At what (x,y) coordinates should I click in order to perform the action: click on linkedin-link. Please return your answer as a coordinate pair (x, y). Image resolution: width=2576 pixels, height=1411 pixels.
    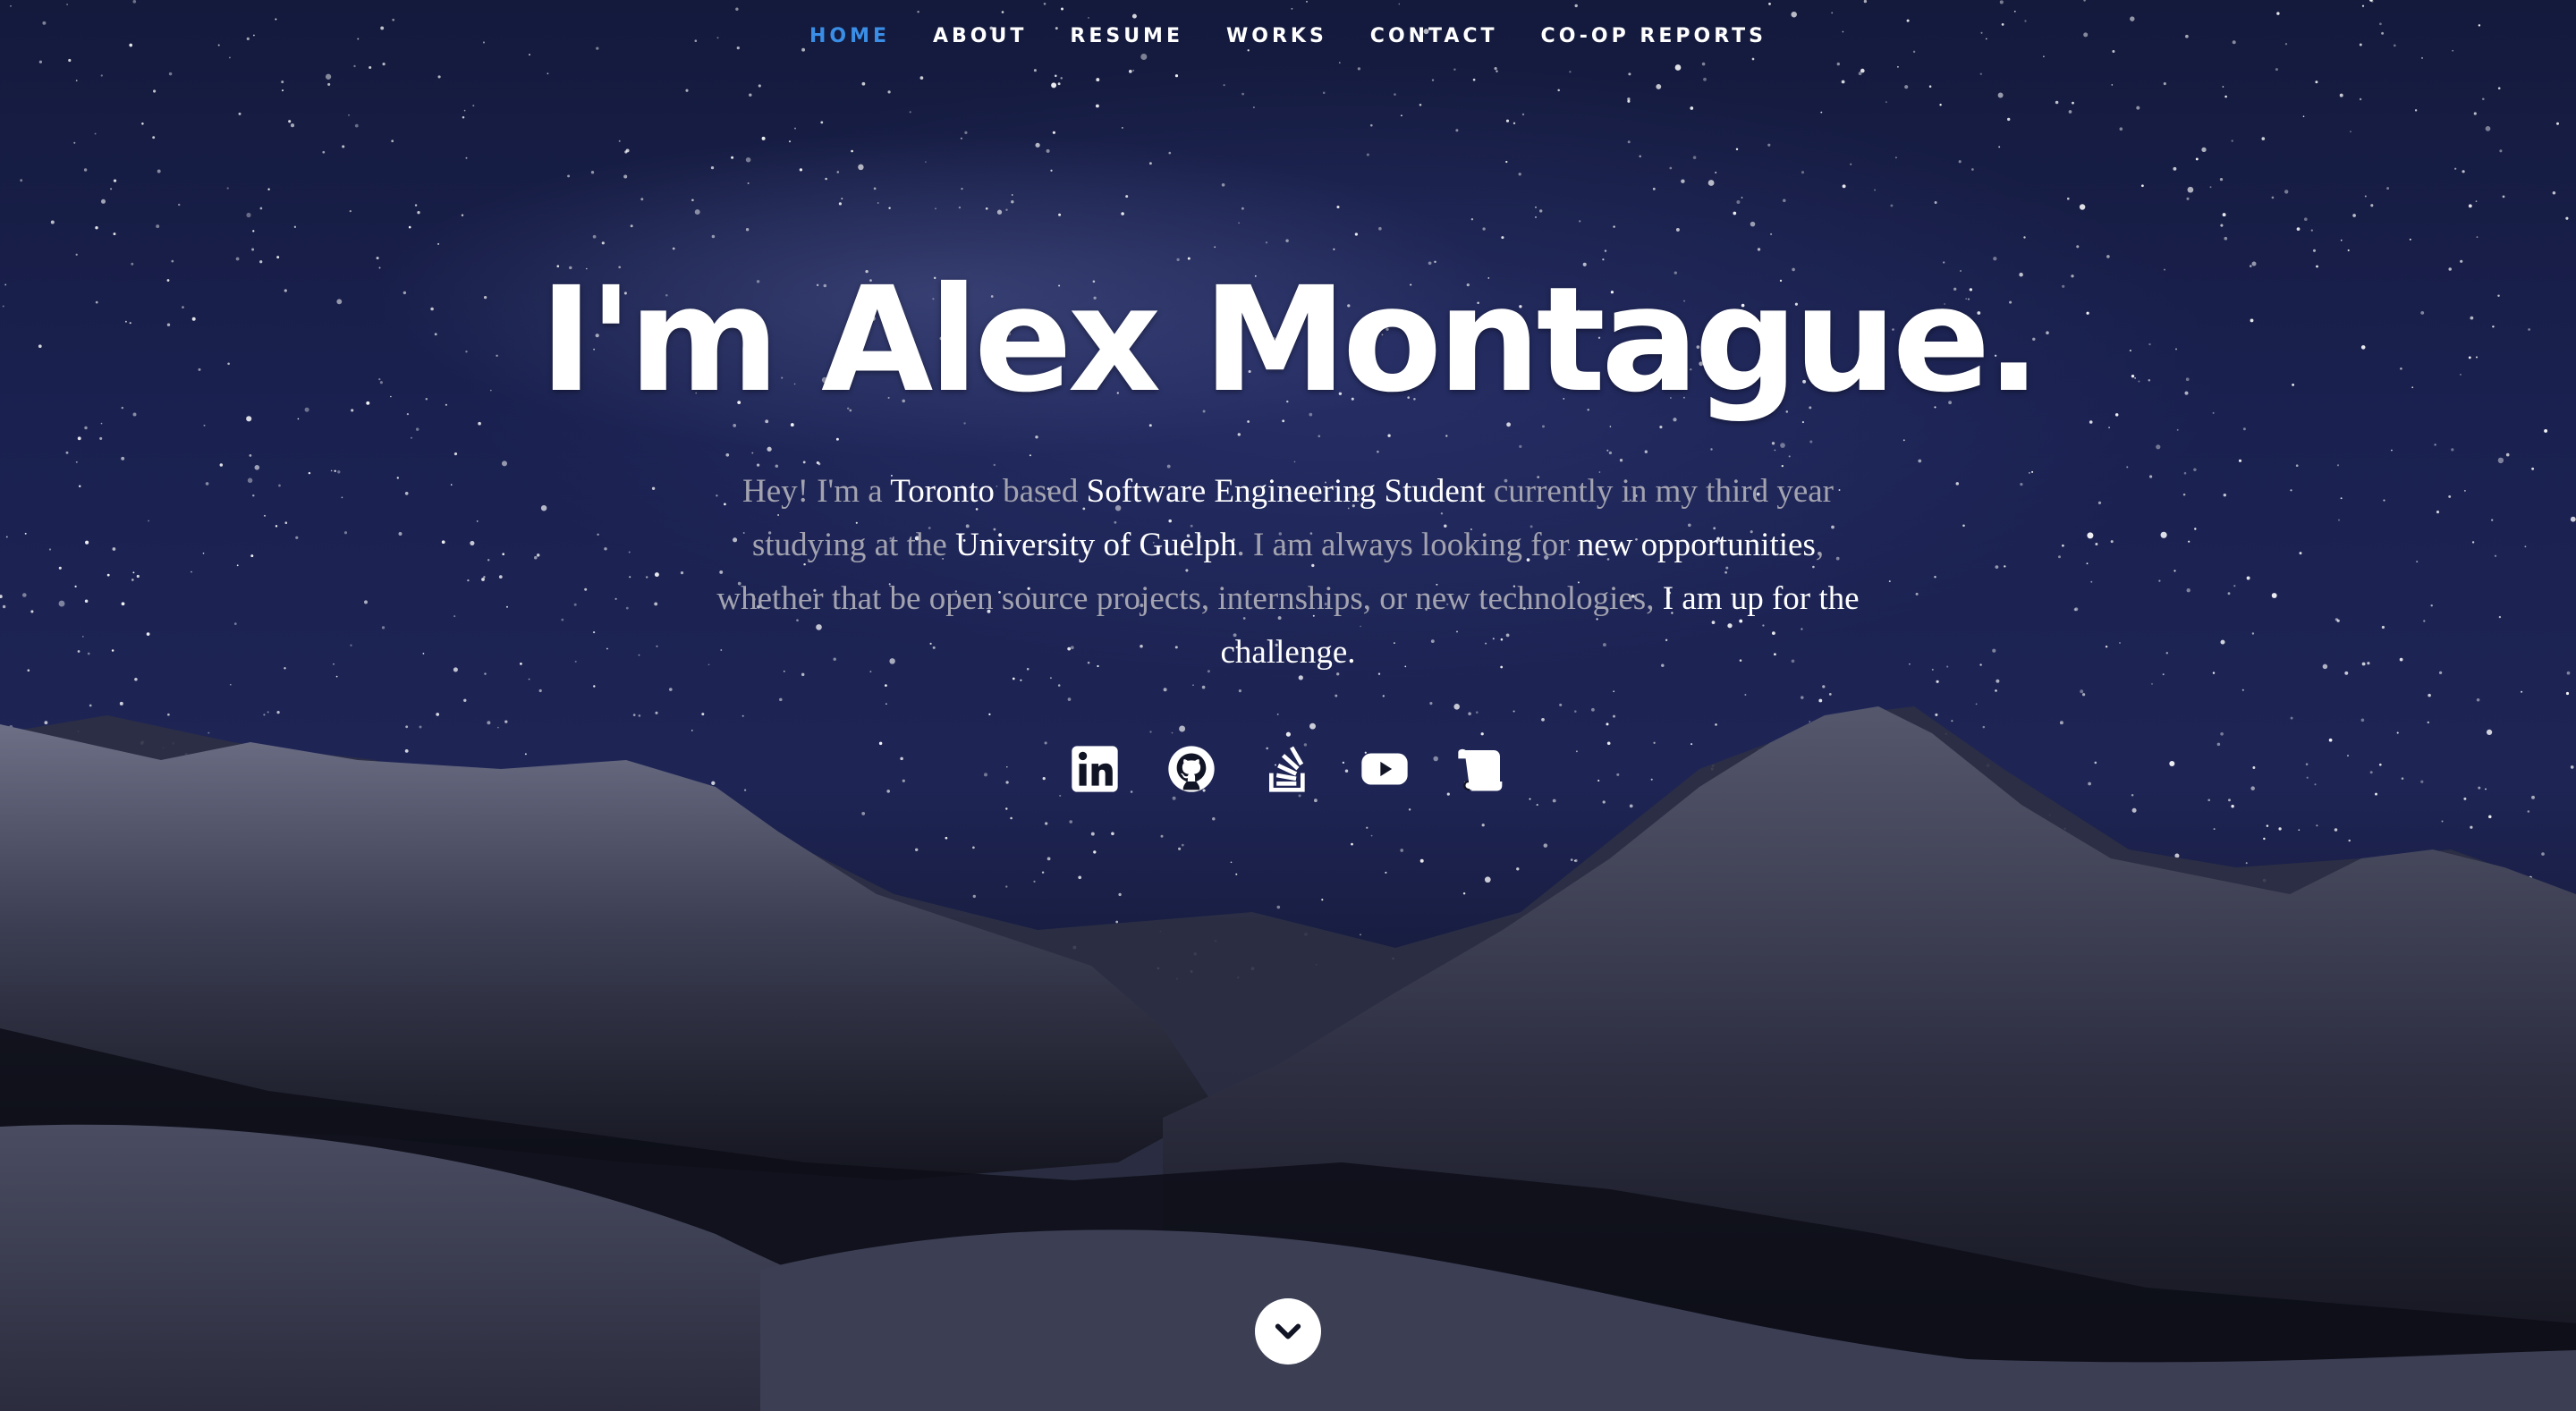
    Looking at the image, I should click on (1095, 769).